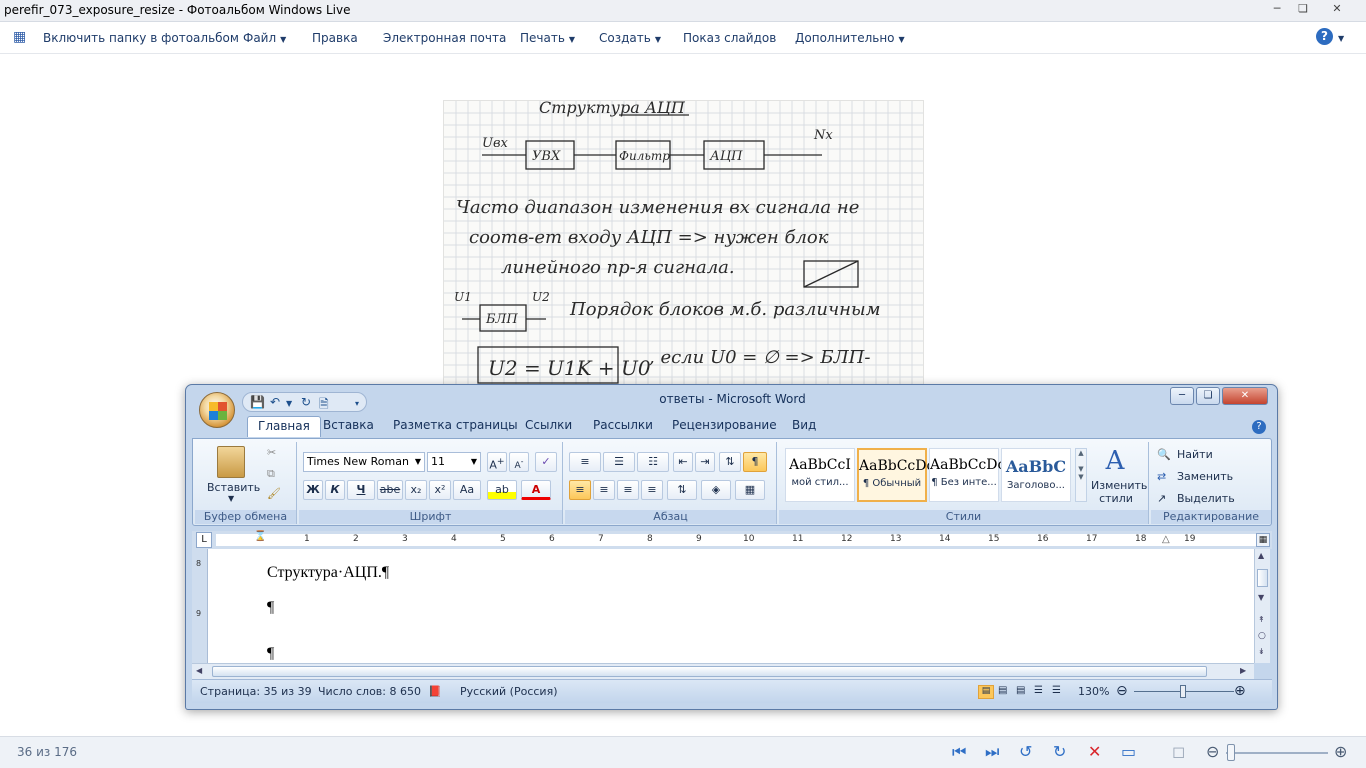 This screenshot has width=1366, height=768. Describe the element at coordinates (580, 490) in the screenshot. I see `align-left-icon: ≡` at that location.